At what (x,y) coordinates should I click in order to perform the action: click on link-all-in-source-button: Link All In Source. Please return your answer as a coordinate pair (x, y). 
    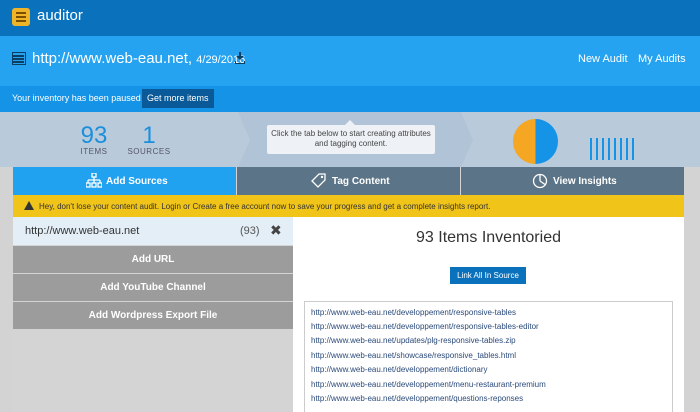
    Looking at the image, I should click on (488, 275).